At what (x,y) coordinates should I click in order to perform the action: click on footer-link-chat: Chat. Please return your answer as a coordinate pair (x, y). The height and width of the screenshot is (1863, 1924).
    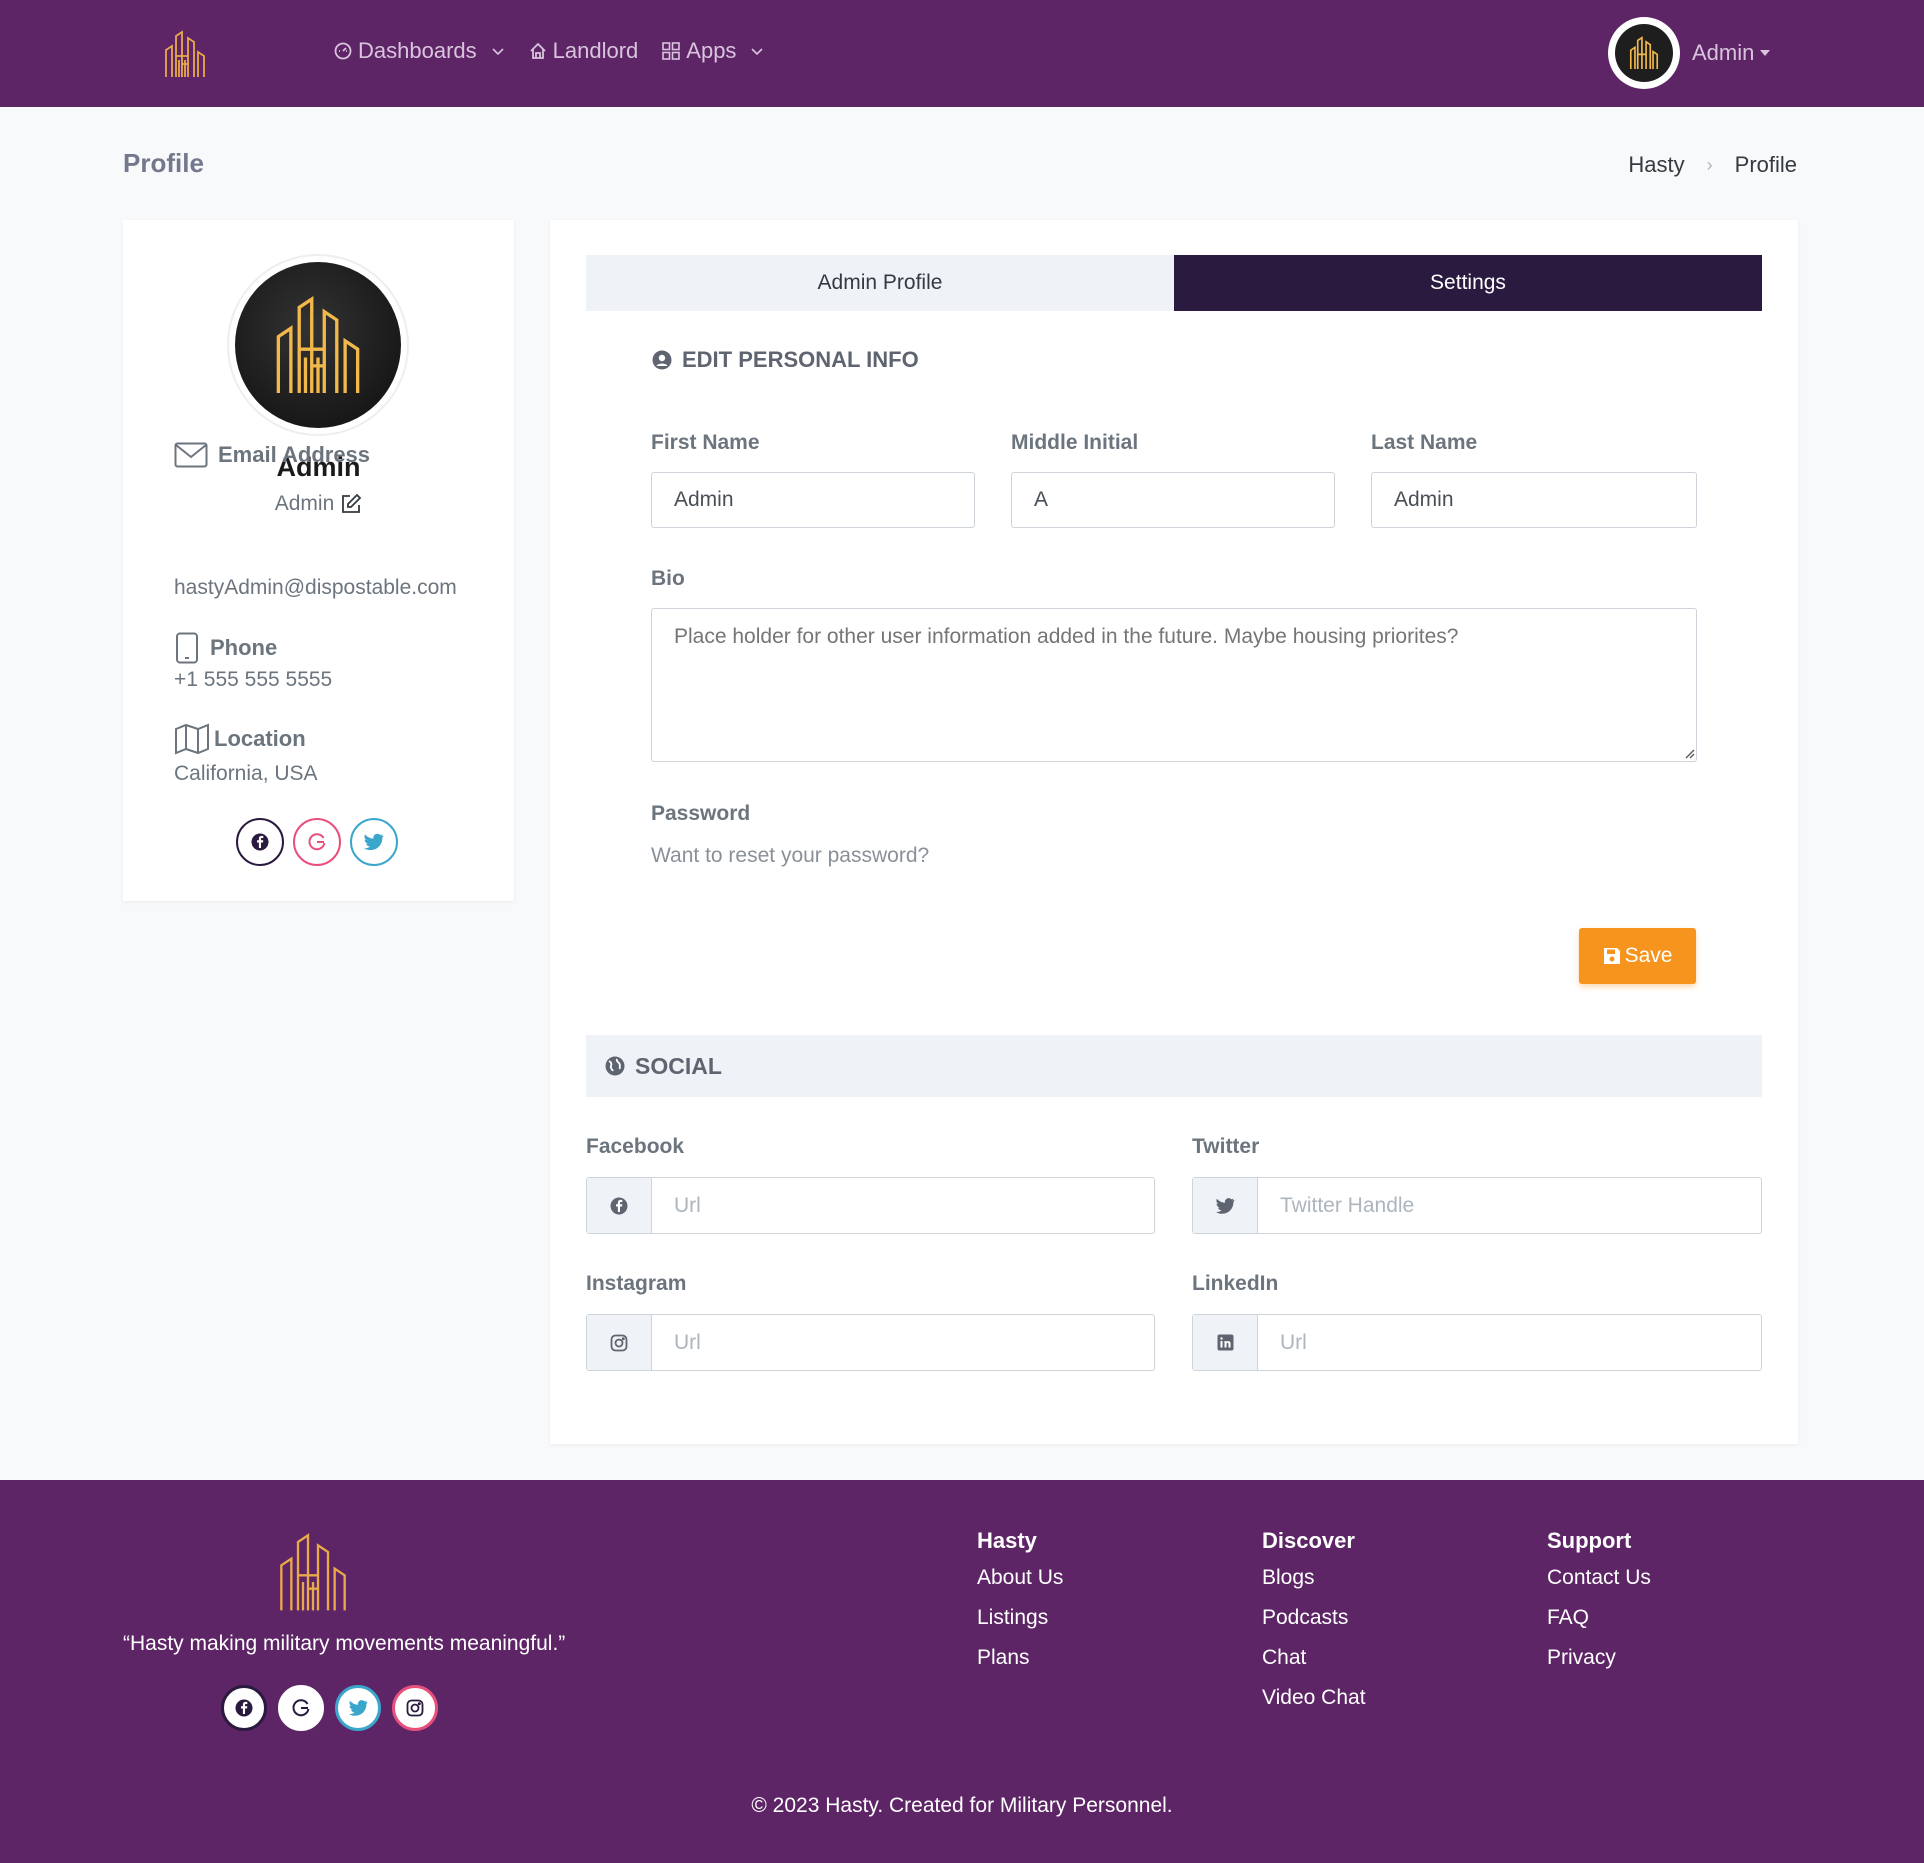
    Looking at the image, I should click on (1314, 1658).